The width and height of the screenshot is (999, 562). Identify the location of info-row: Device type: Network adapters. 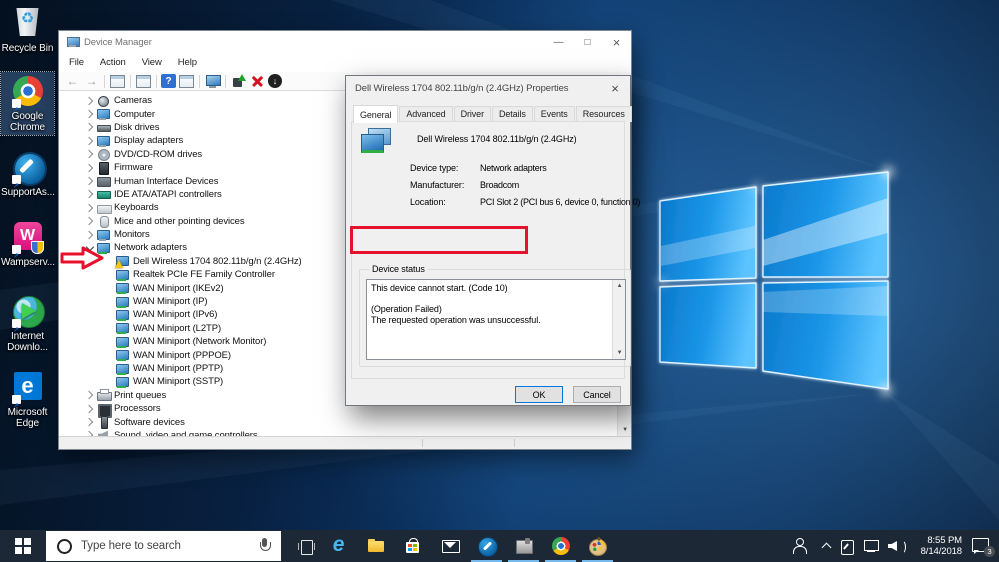
(515, 168).